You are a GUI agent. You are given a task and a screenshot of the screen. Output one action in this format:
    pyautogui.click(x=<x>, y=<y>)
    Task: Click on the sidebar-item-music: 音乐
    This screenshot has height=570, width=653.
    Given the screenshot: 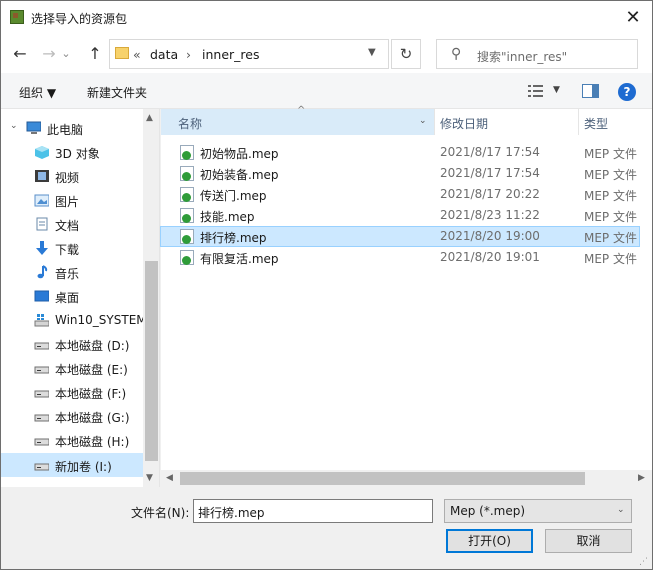 What is the action you would take?
    pyautogui.click(x=72, y=272)
    